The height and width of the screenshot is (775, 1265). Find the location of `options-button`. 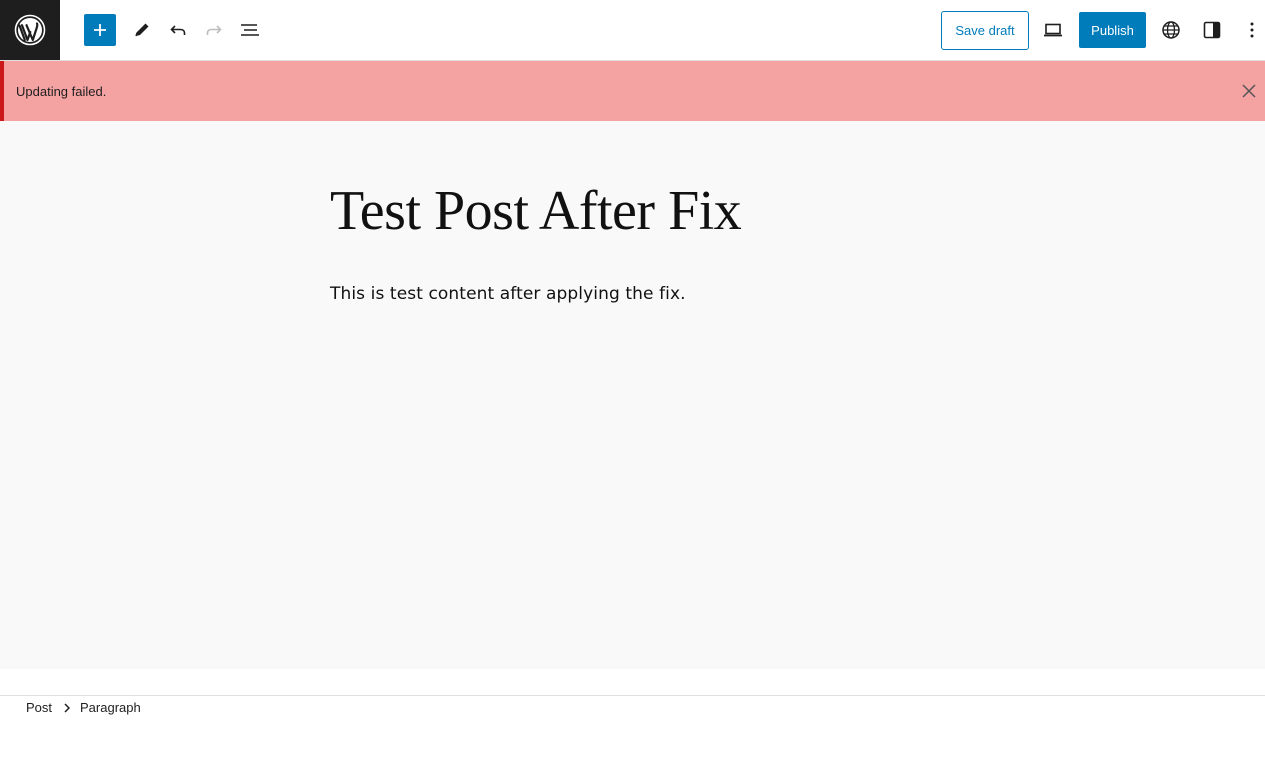

options-button is located at coordinates (1249, 30).